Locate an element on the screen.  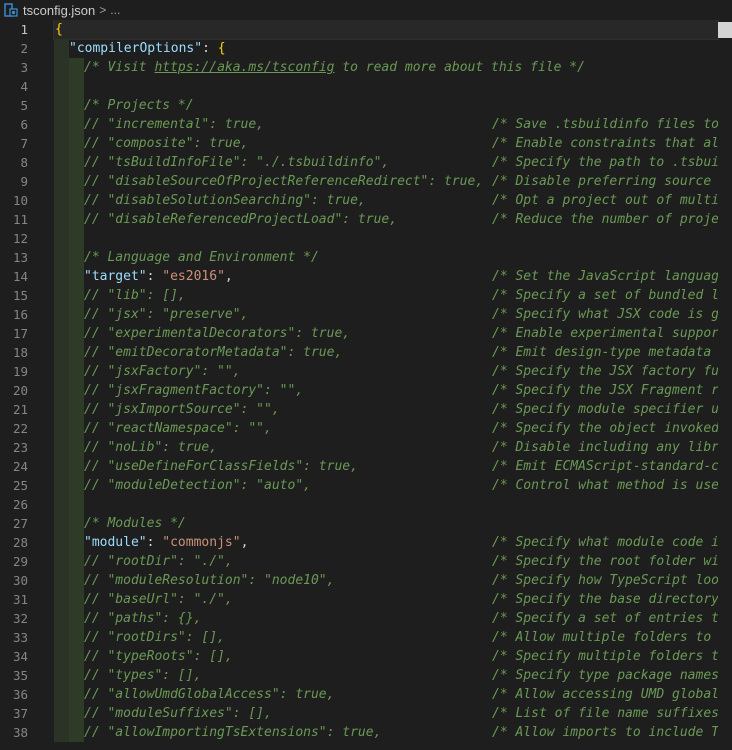
code-text: // "incremental": true, is located at coordinates (174, 124).